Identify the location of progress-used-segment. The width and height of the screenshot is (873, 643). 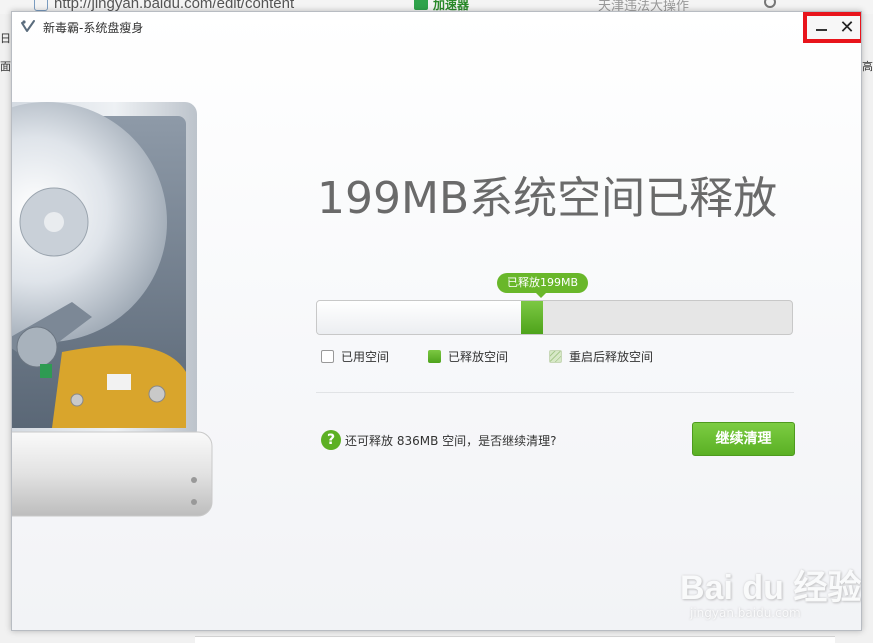
(419, 317).